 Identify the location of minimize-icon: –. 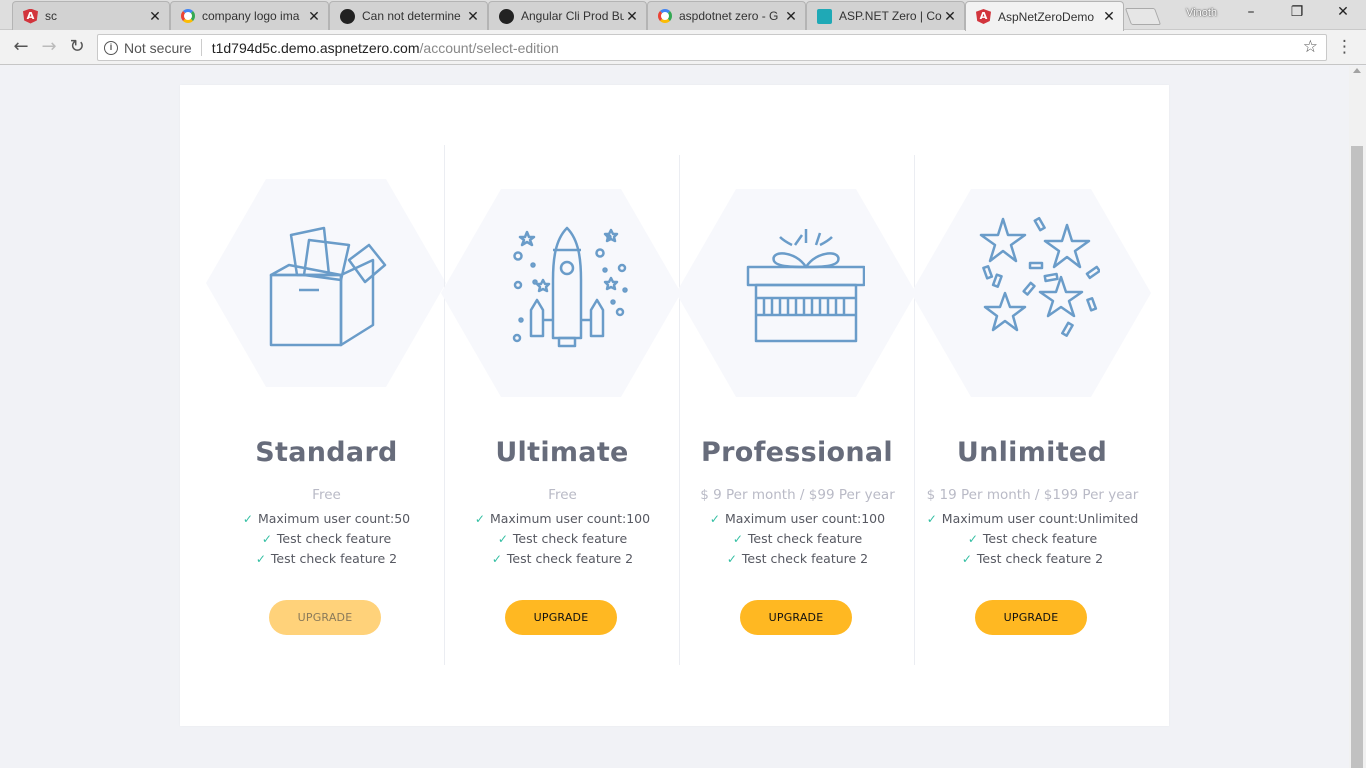
(1251, 14).